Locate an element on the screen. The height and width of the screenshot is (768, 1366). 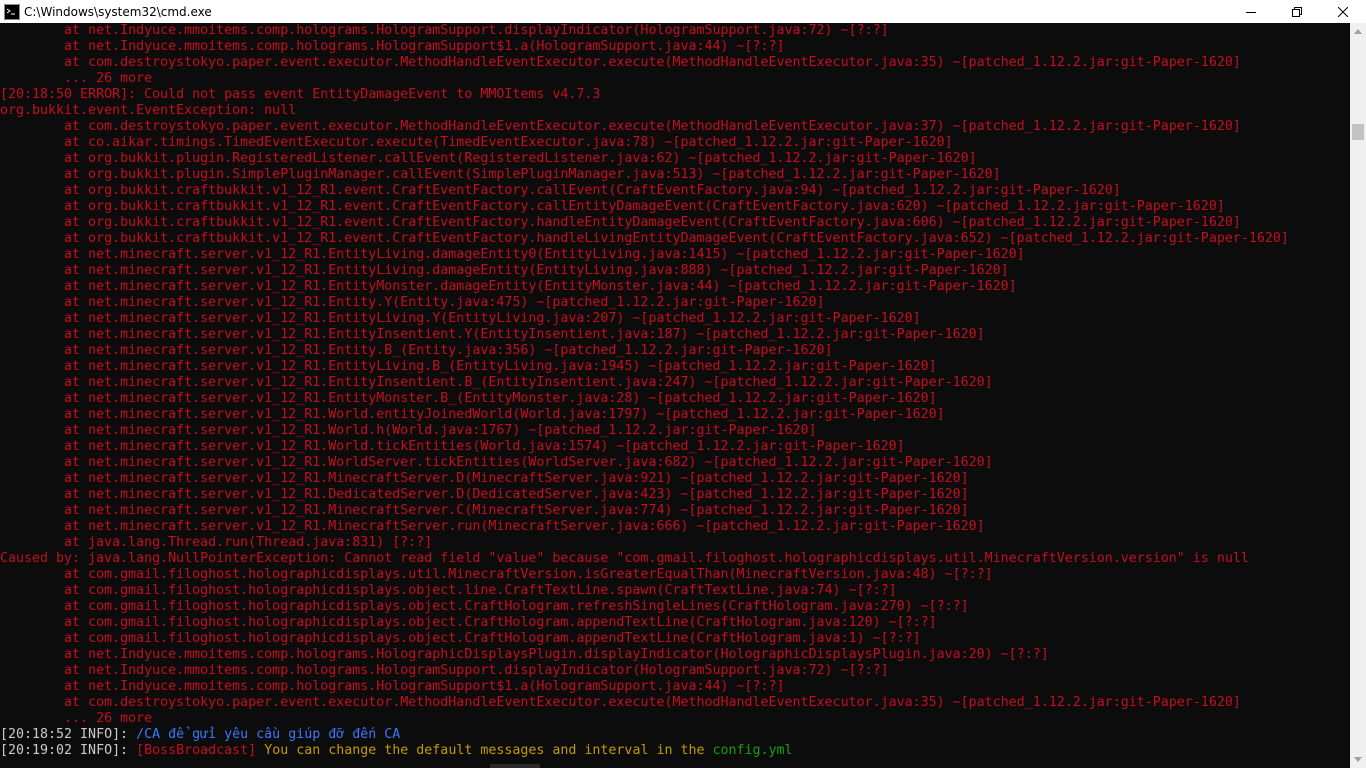
scroll-down-button is located at coordinates (1358, 759).